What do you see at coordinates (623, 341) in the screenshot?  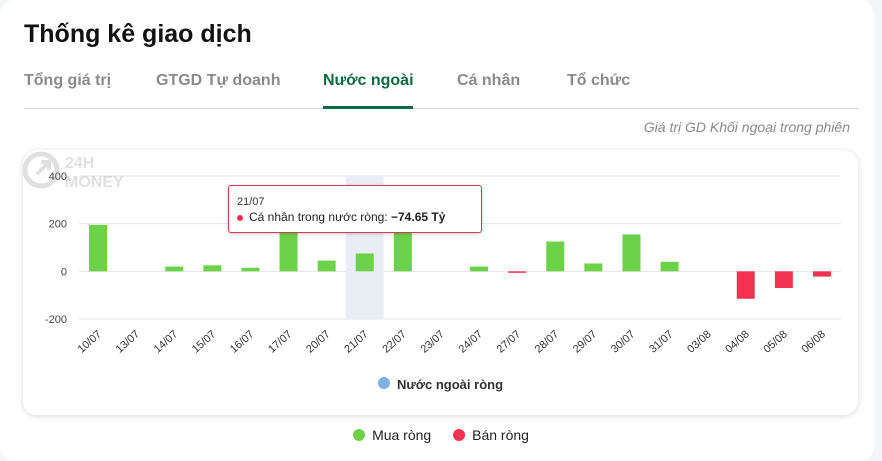 I see `x-tick-label: 30/07` at bounding box center [623, 341].